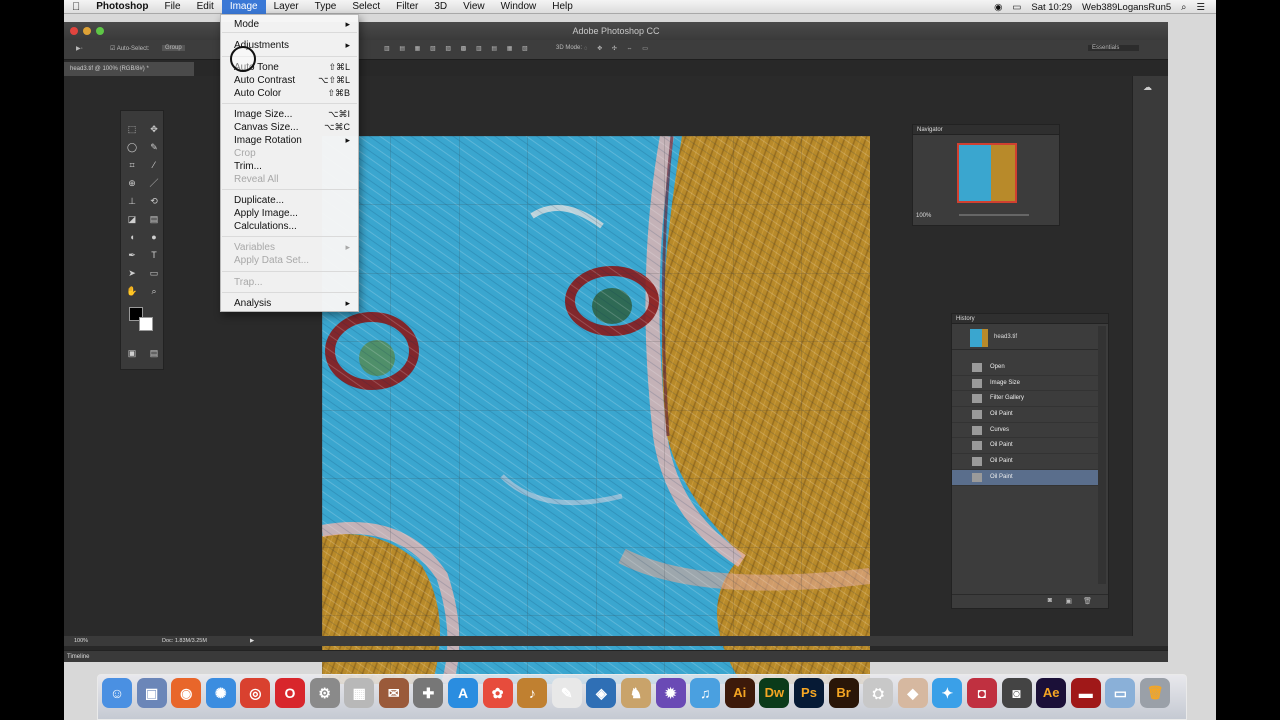 The height and width of the screenshot is (720, 1280). Describe the element at coordinates (154, 353) in the screenshot. I see `screen-mode-icon: ▤` at that location.